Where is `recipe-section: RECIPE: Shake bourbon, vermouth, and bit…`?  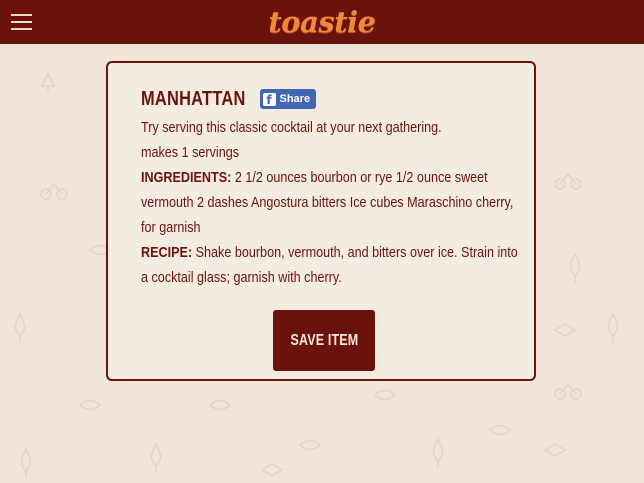
recipe-section: RECIPE: Shake bourbon, vermouth, and bit… is located at coordinates (331, 265).